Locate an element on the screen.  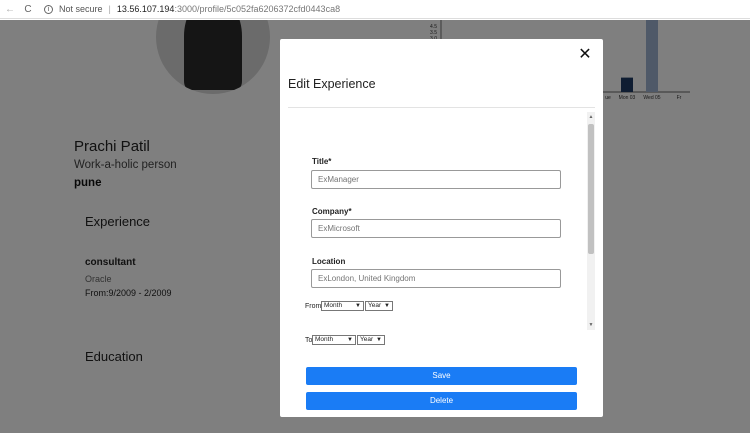
scroll-down-icon: ▼ is located at coordinates (591, 325).